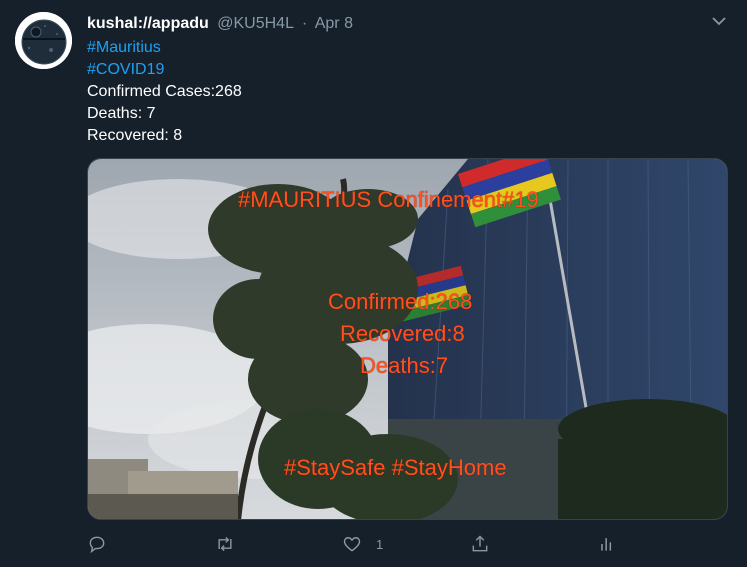  Describe the element at coordinates (380, 544) in the screenshot. I see `like-count: 1` at that location.